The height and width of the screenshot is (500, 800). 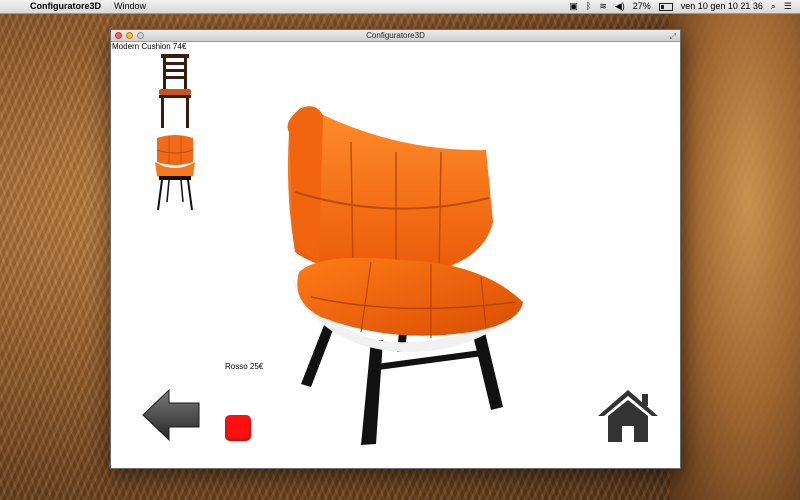 I want to click on status-area: ▣ ᛒ ≋ ◀) 27% ven 10 gen 10 21 36 ⌕ ☰, so click(x=680, y=6).